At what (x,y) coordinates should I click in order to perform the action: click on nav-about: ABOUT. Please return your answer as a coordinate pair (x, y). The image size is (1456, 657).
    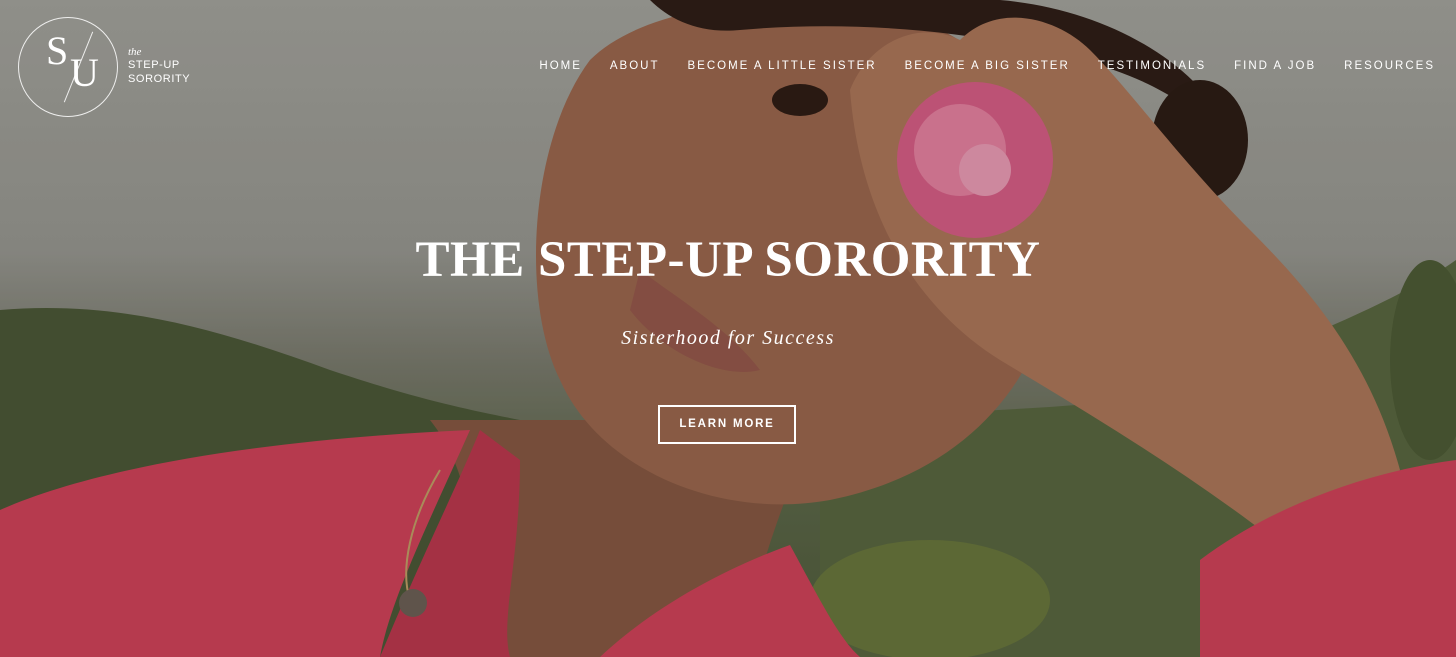
    Looking at the image, I should click on (635, 66).